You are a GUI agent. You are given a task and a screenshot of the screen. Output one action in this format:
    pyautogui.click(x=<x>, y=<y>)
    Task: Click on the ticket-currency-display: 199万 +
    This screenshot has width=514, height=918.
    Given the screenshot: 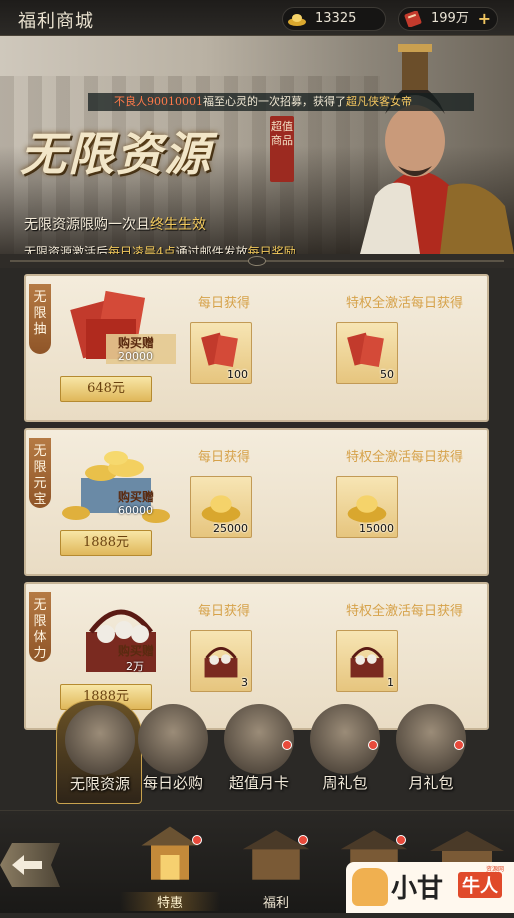 What is the action you would take?
    pyautogui.click(x=448, y=19)
    